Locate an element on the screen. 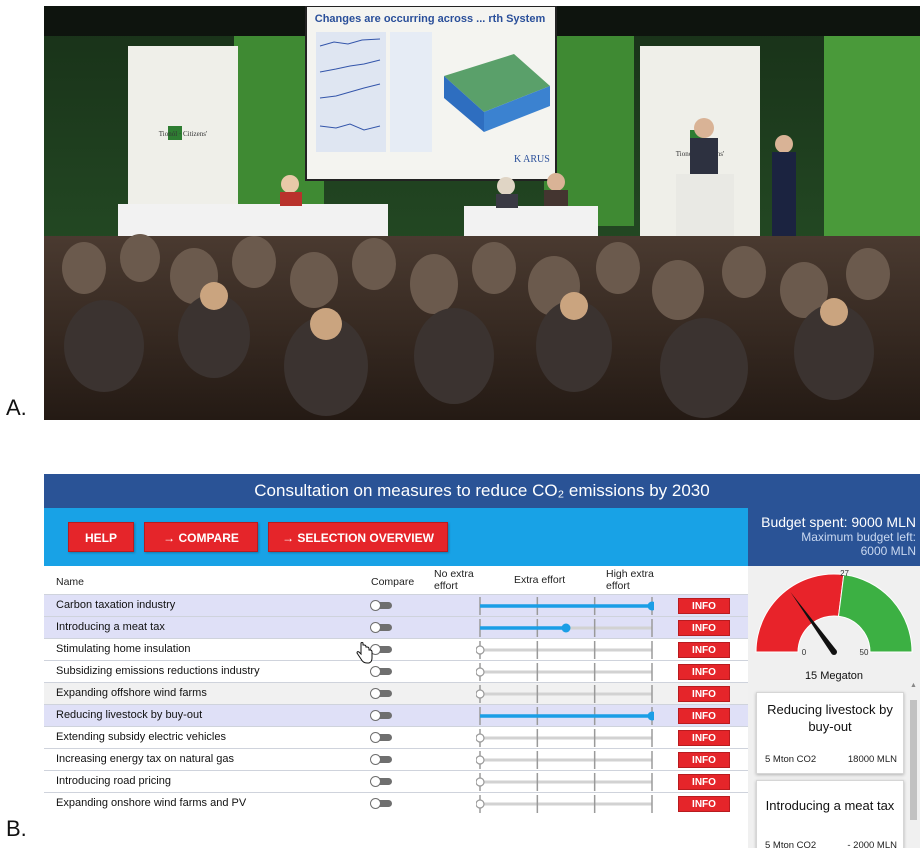  help-button: HELP is located at coordinates (101, 537).